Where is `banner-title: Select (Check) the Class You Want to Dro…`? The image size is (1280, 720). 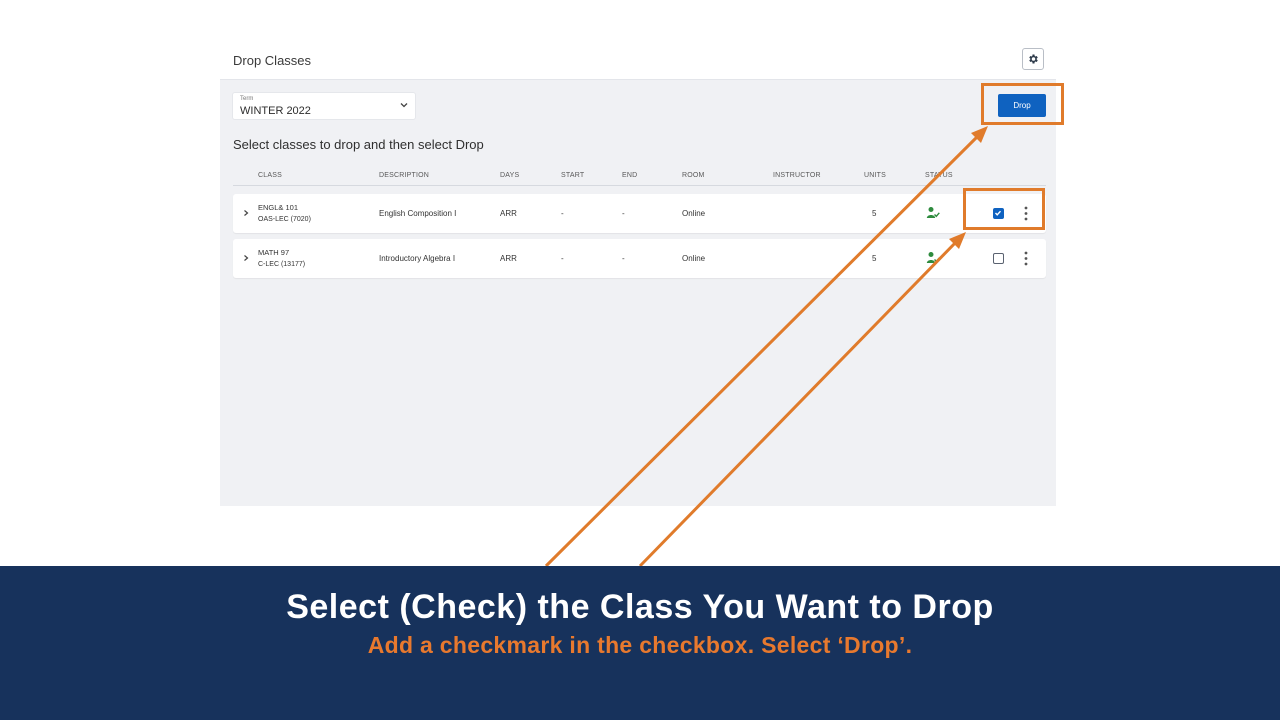
banner-title: Select (Check) the Class You Want to Dro… is located at coordinates (640, 607).